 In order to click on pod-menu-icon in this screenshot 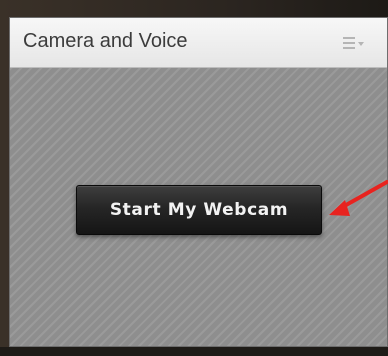, I will do `click(354, 43)`.